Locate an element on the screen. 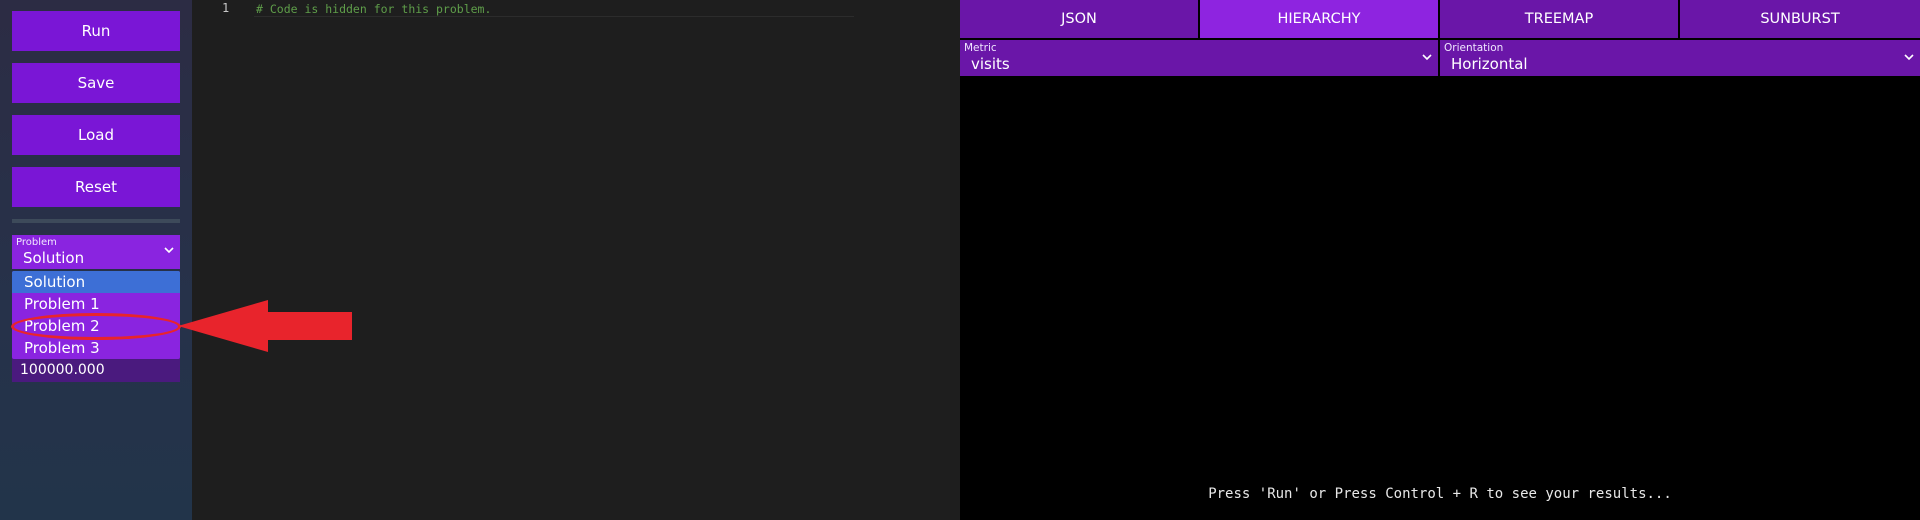 The image size is (1920, 520). tab-json: JSON is located at coordinates (1079, 19).